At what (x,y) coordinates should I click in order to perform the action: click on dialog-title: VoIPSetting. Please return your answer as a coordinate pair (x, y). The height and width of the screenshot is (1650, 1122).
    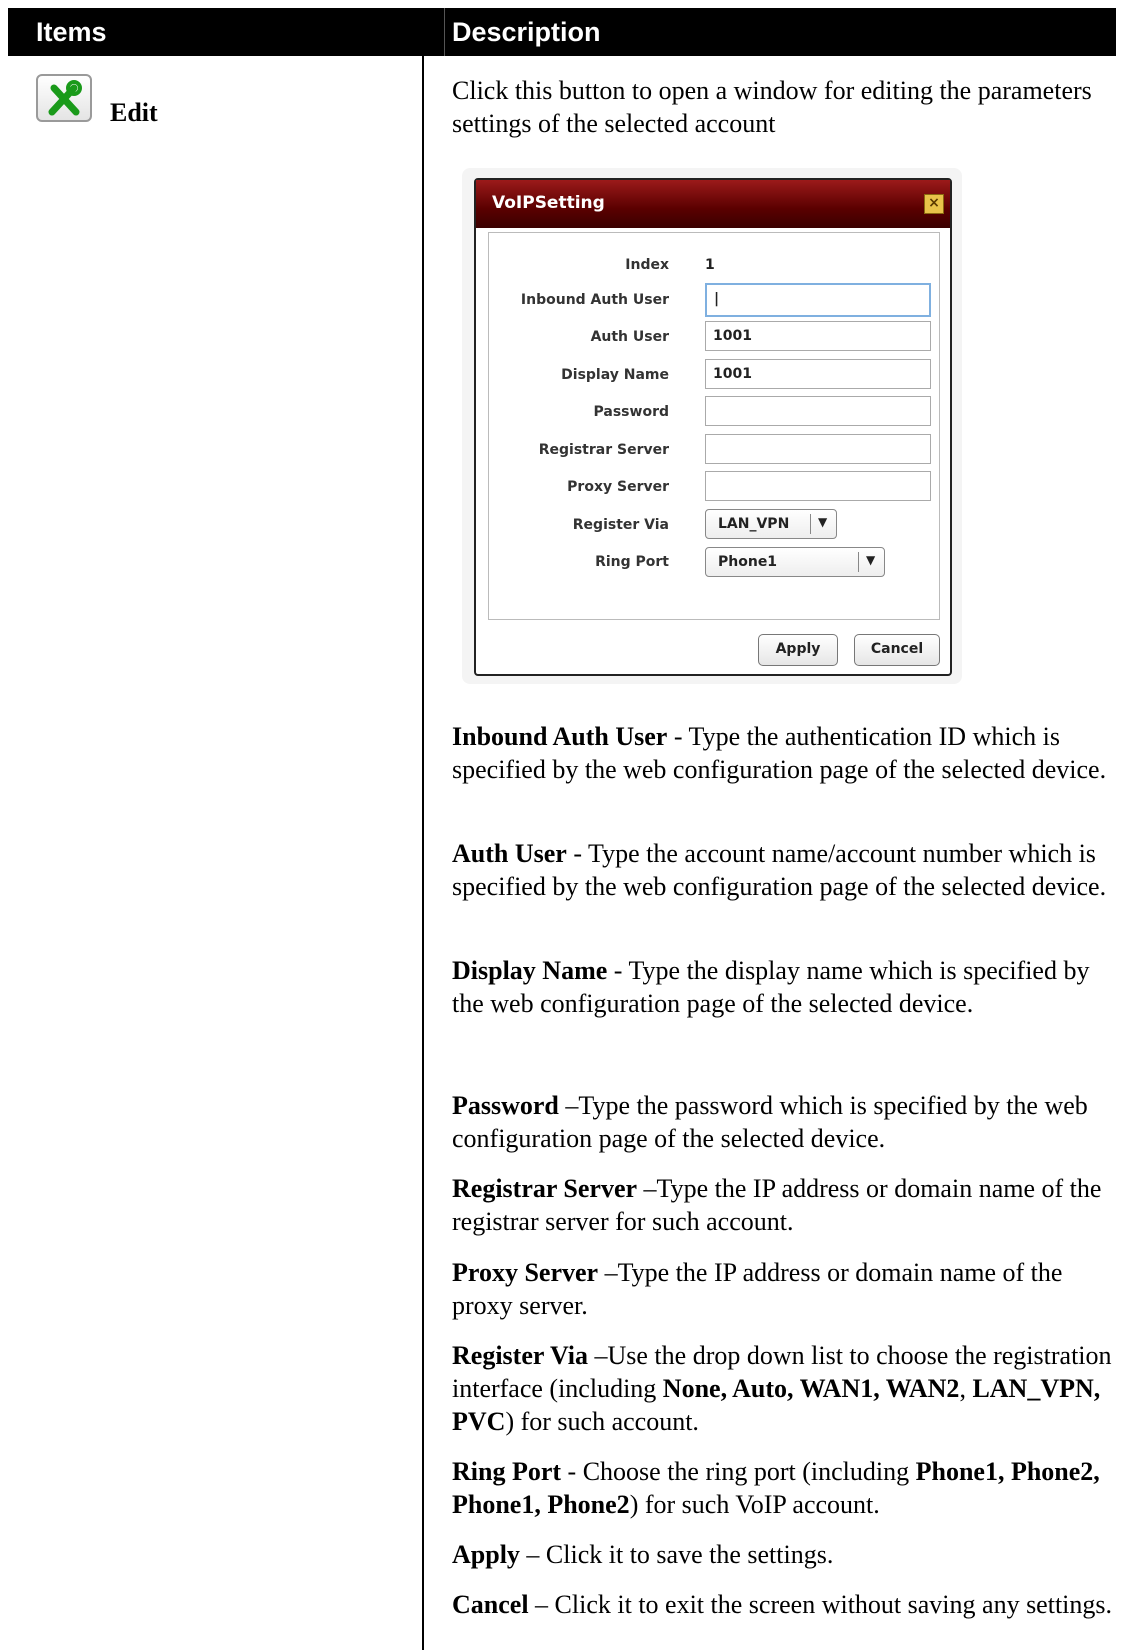
    Looking at the image, I should click on (548, 203).